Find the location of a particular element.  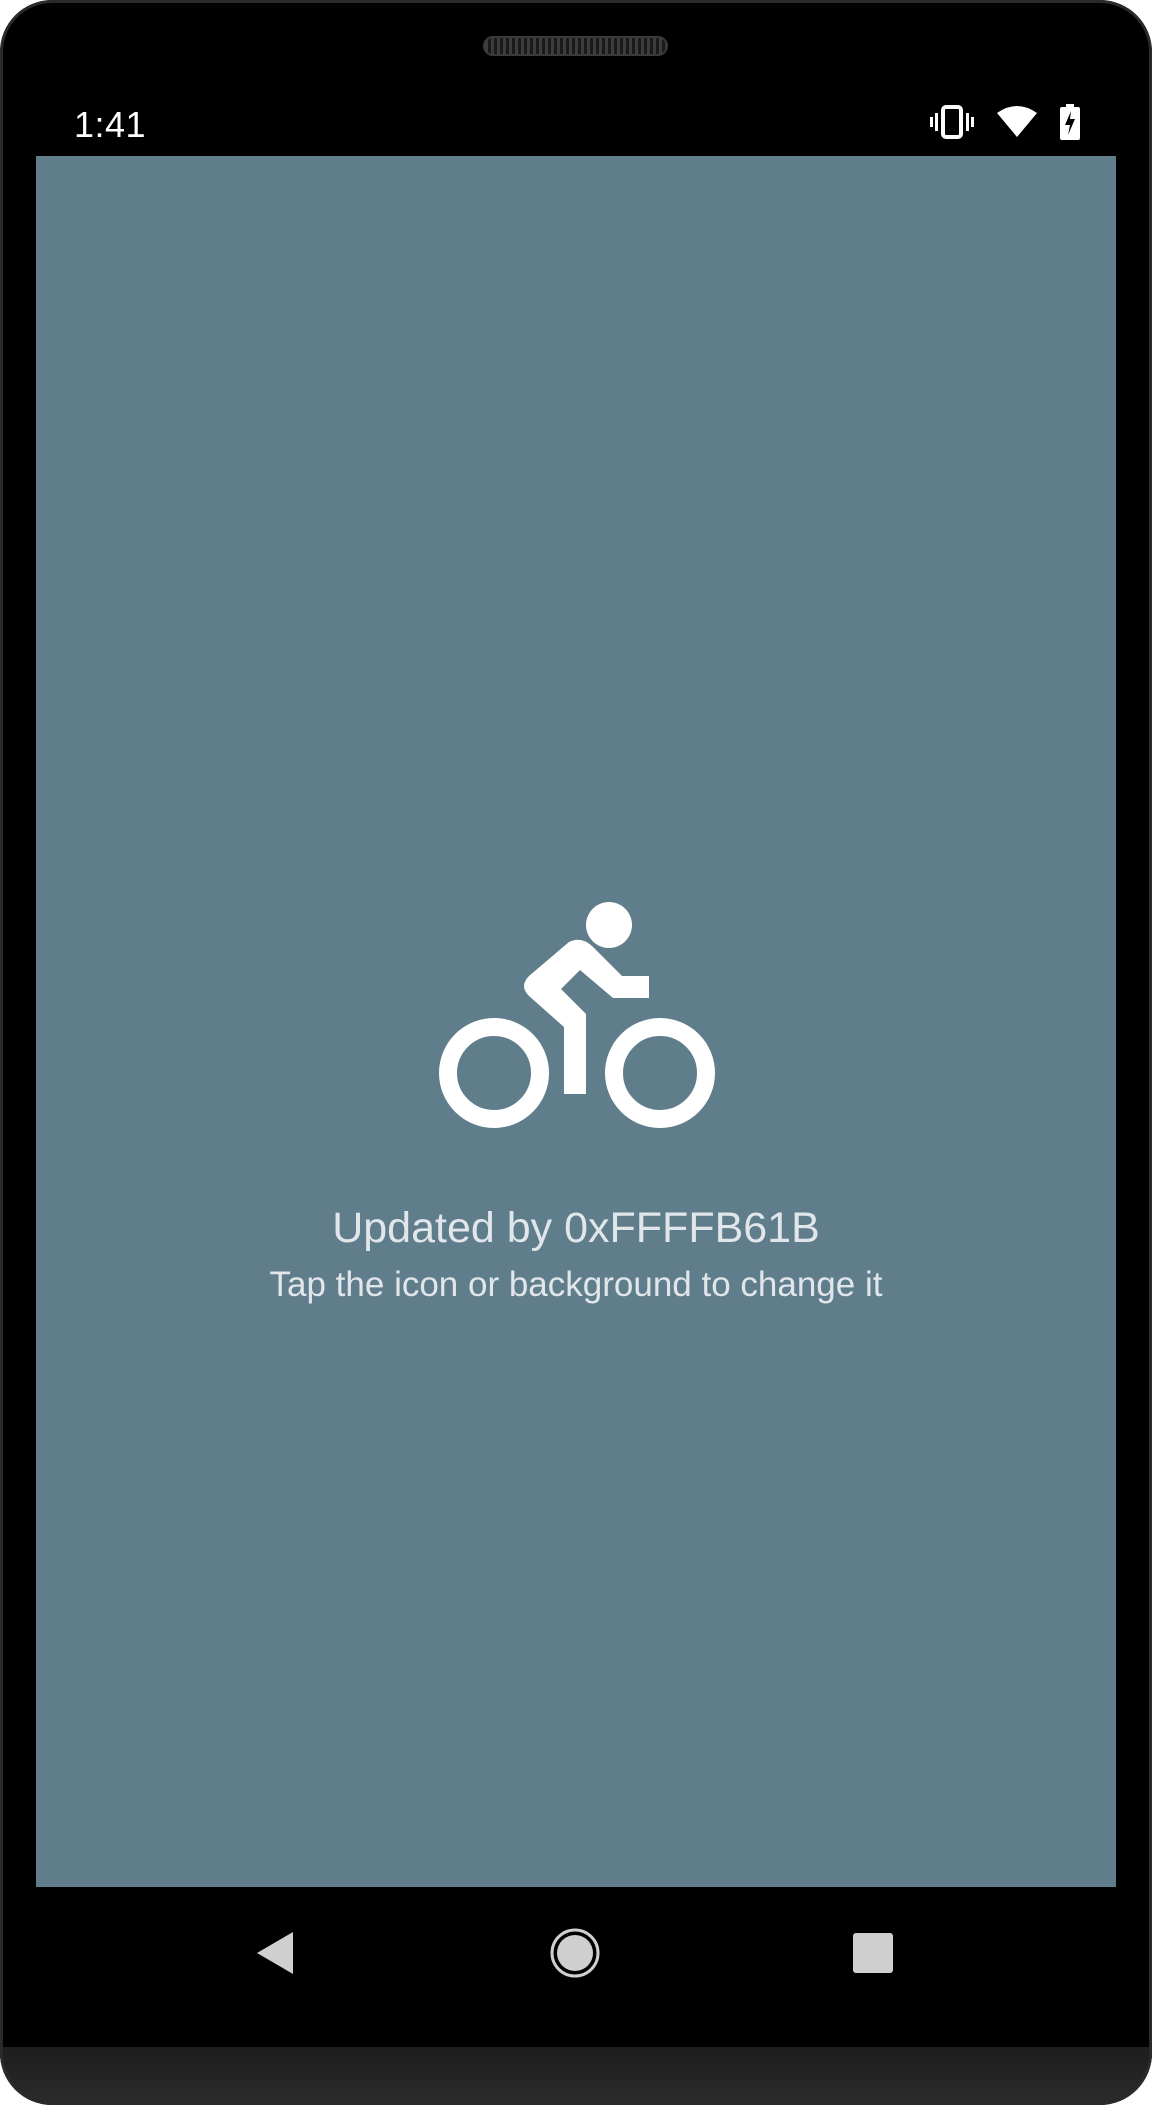

back-icon is located at coordinates (275, 1955).